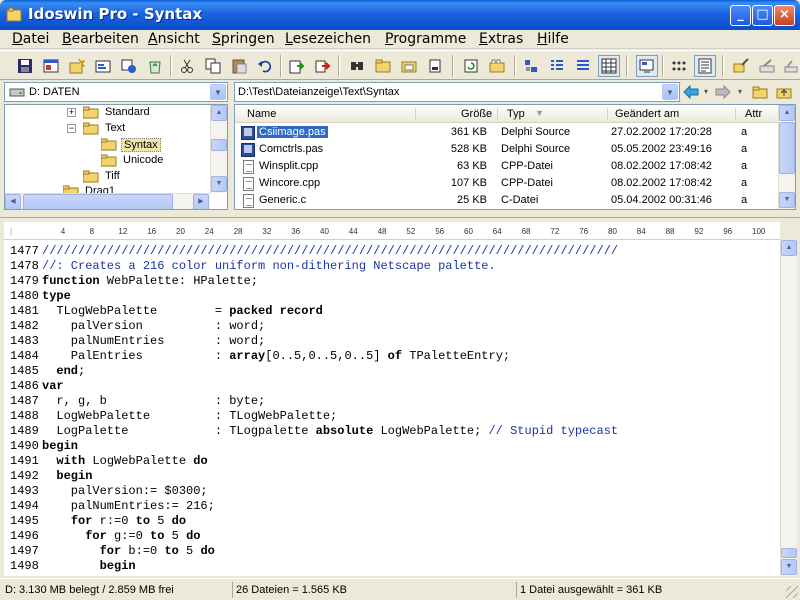  Describe the element at coordinates (792, 592) in the screenshot. I see `resize-grip` at that location.